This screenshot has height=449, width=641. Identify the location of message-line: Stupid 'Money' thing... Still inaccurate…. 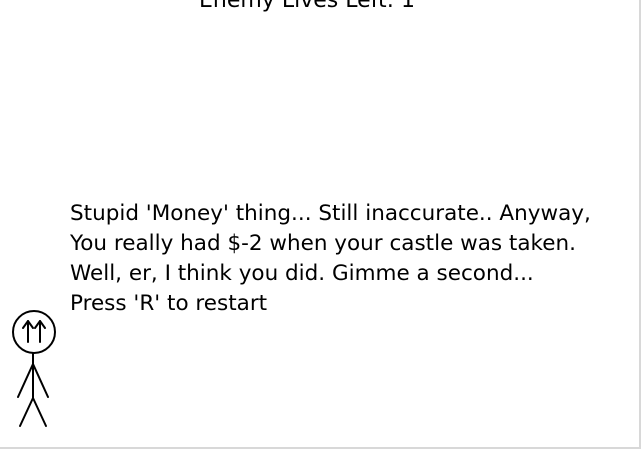
(330, 213).